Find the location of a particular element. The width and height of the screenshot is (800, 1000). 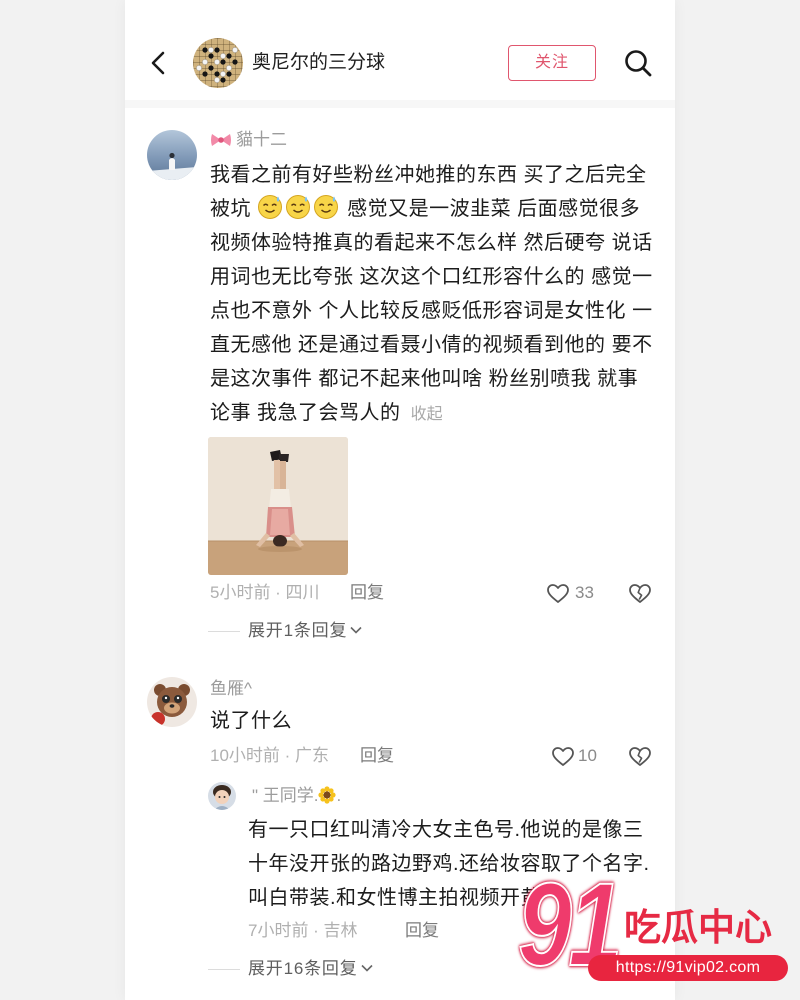

comment-text-line: 是这次事件 都记不起来他叫啥 粉丝别喷我 就事 is located at coordinates (424, 379).